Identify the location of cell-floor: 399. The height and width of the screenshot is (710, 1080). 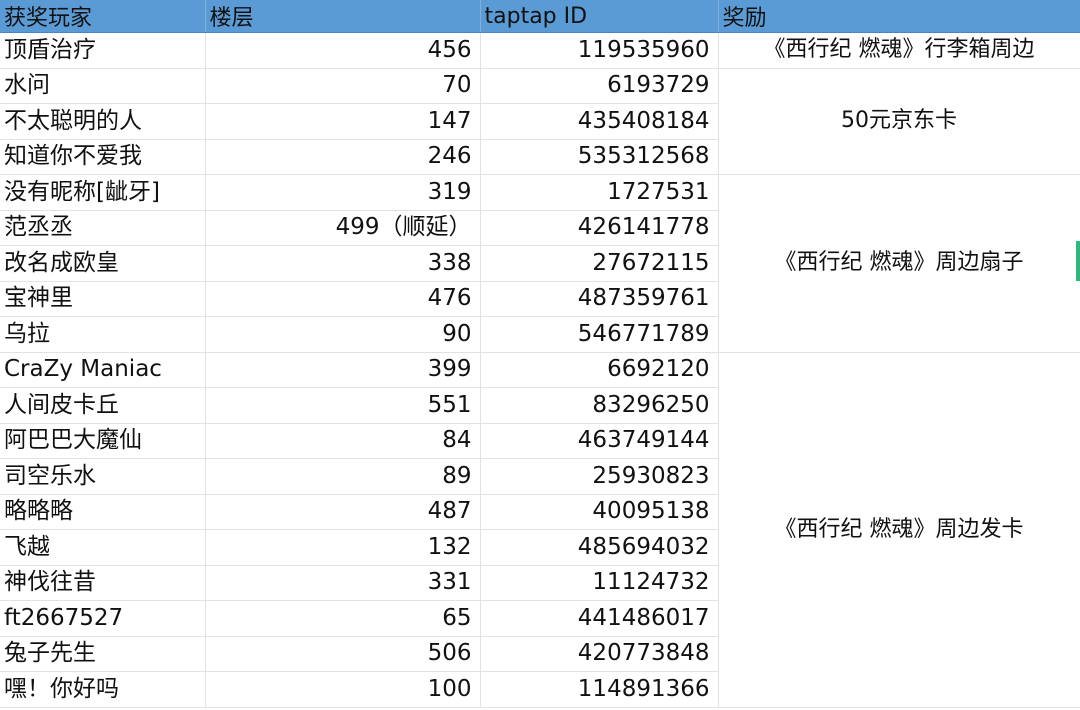
(343, 370).